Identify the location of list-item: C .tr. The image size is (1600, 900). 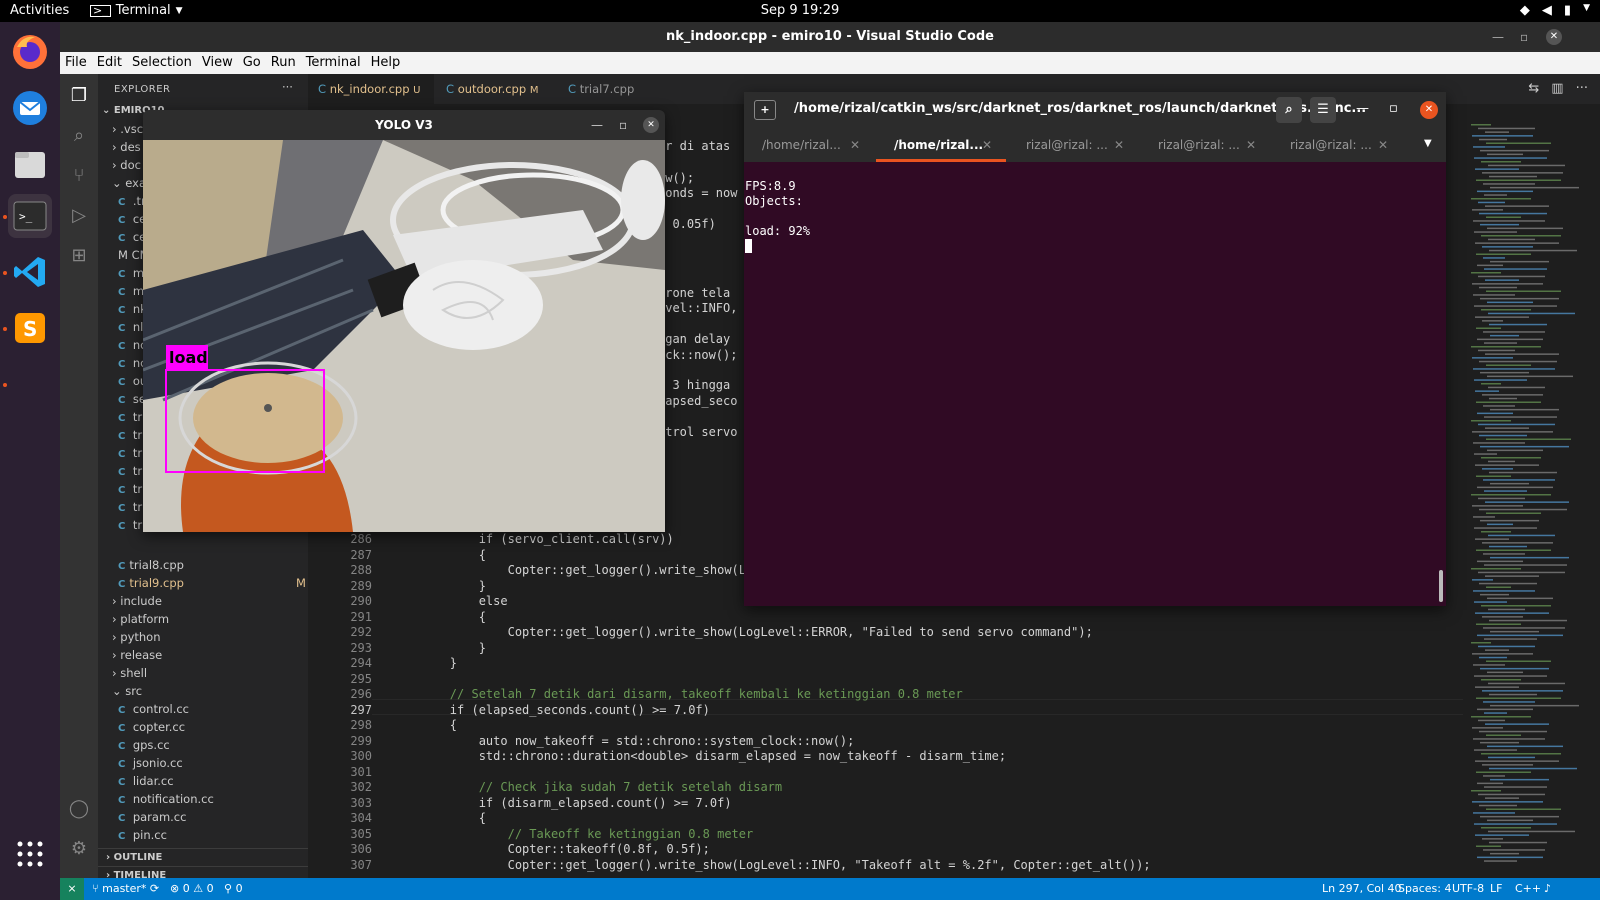
(132, 201).